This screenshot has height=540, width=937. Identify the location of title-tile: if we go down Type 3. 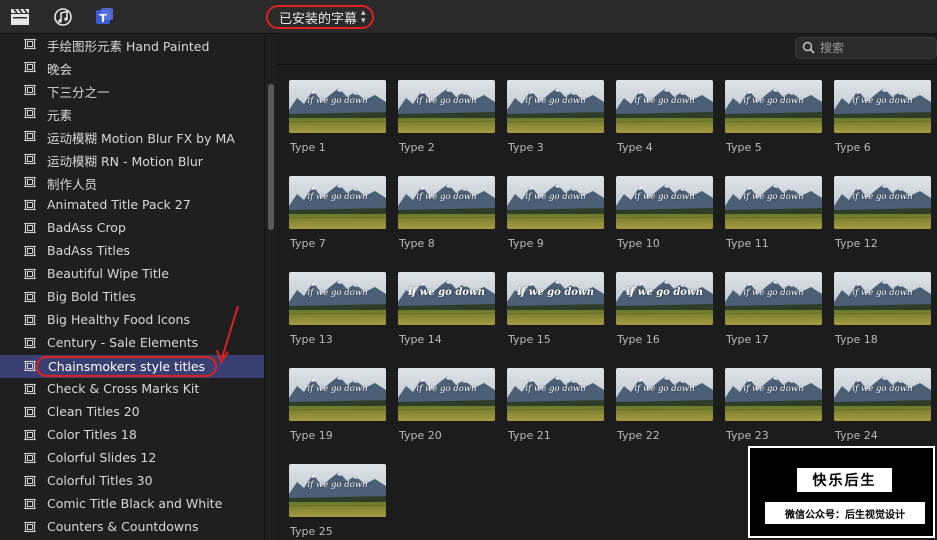
(555, 122).